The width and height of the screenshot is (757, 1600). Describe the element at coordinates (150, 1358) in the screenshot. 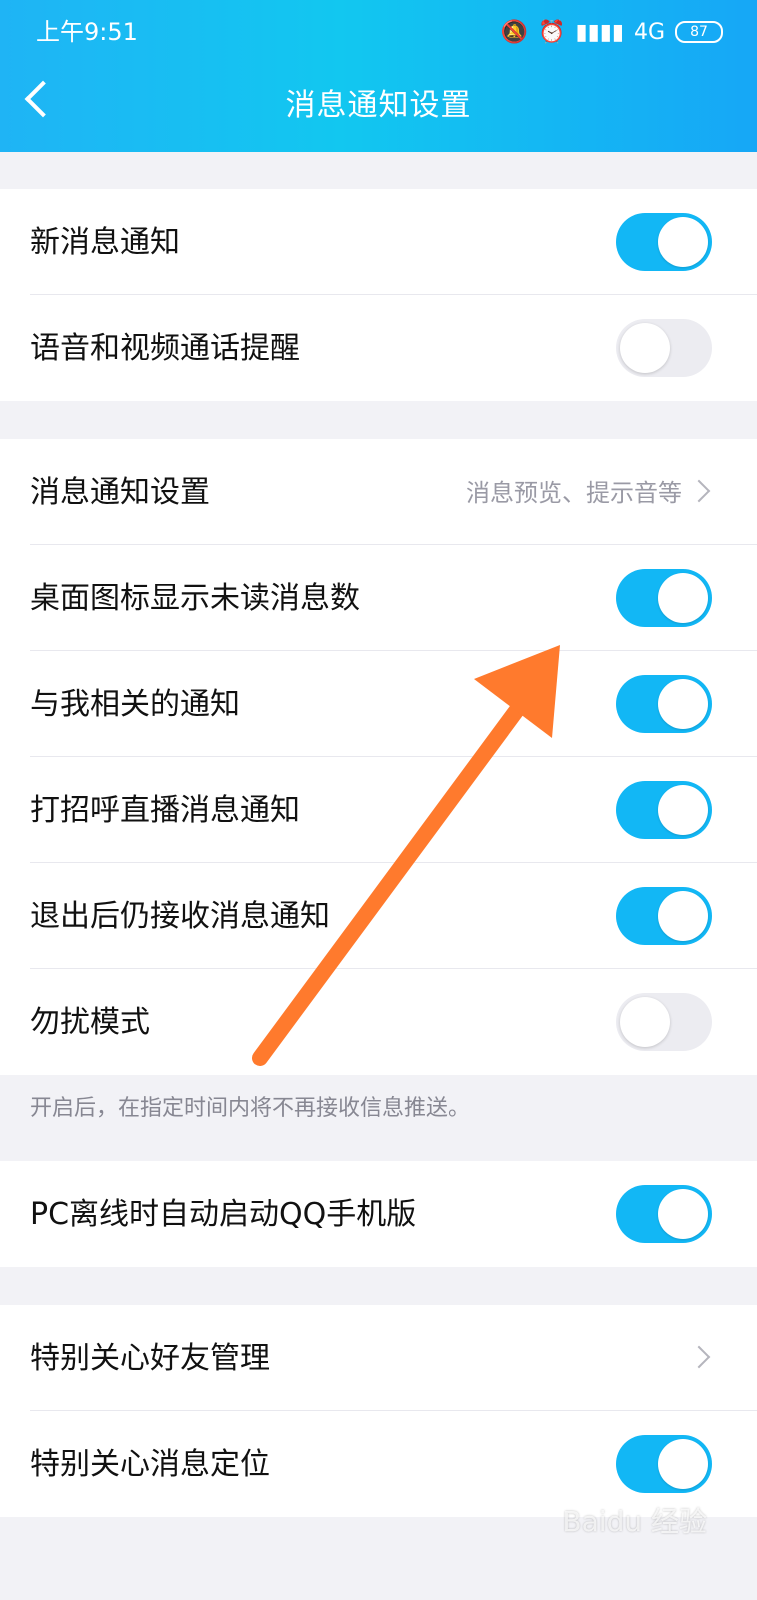

I see `row-label: 特别关心好友管理` at that location.